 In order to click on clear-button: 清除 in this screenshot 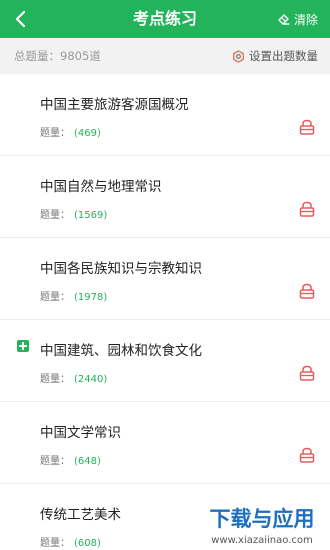, I will do `click(297, 19)`.